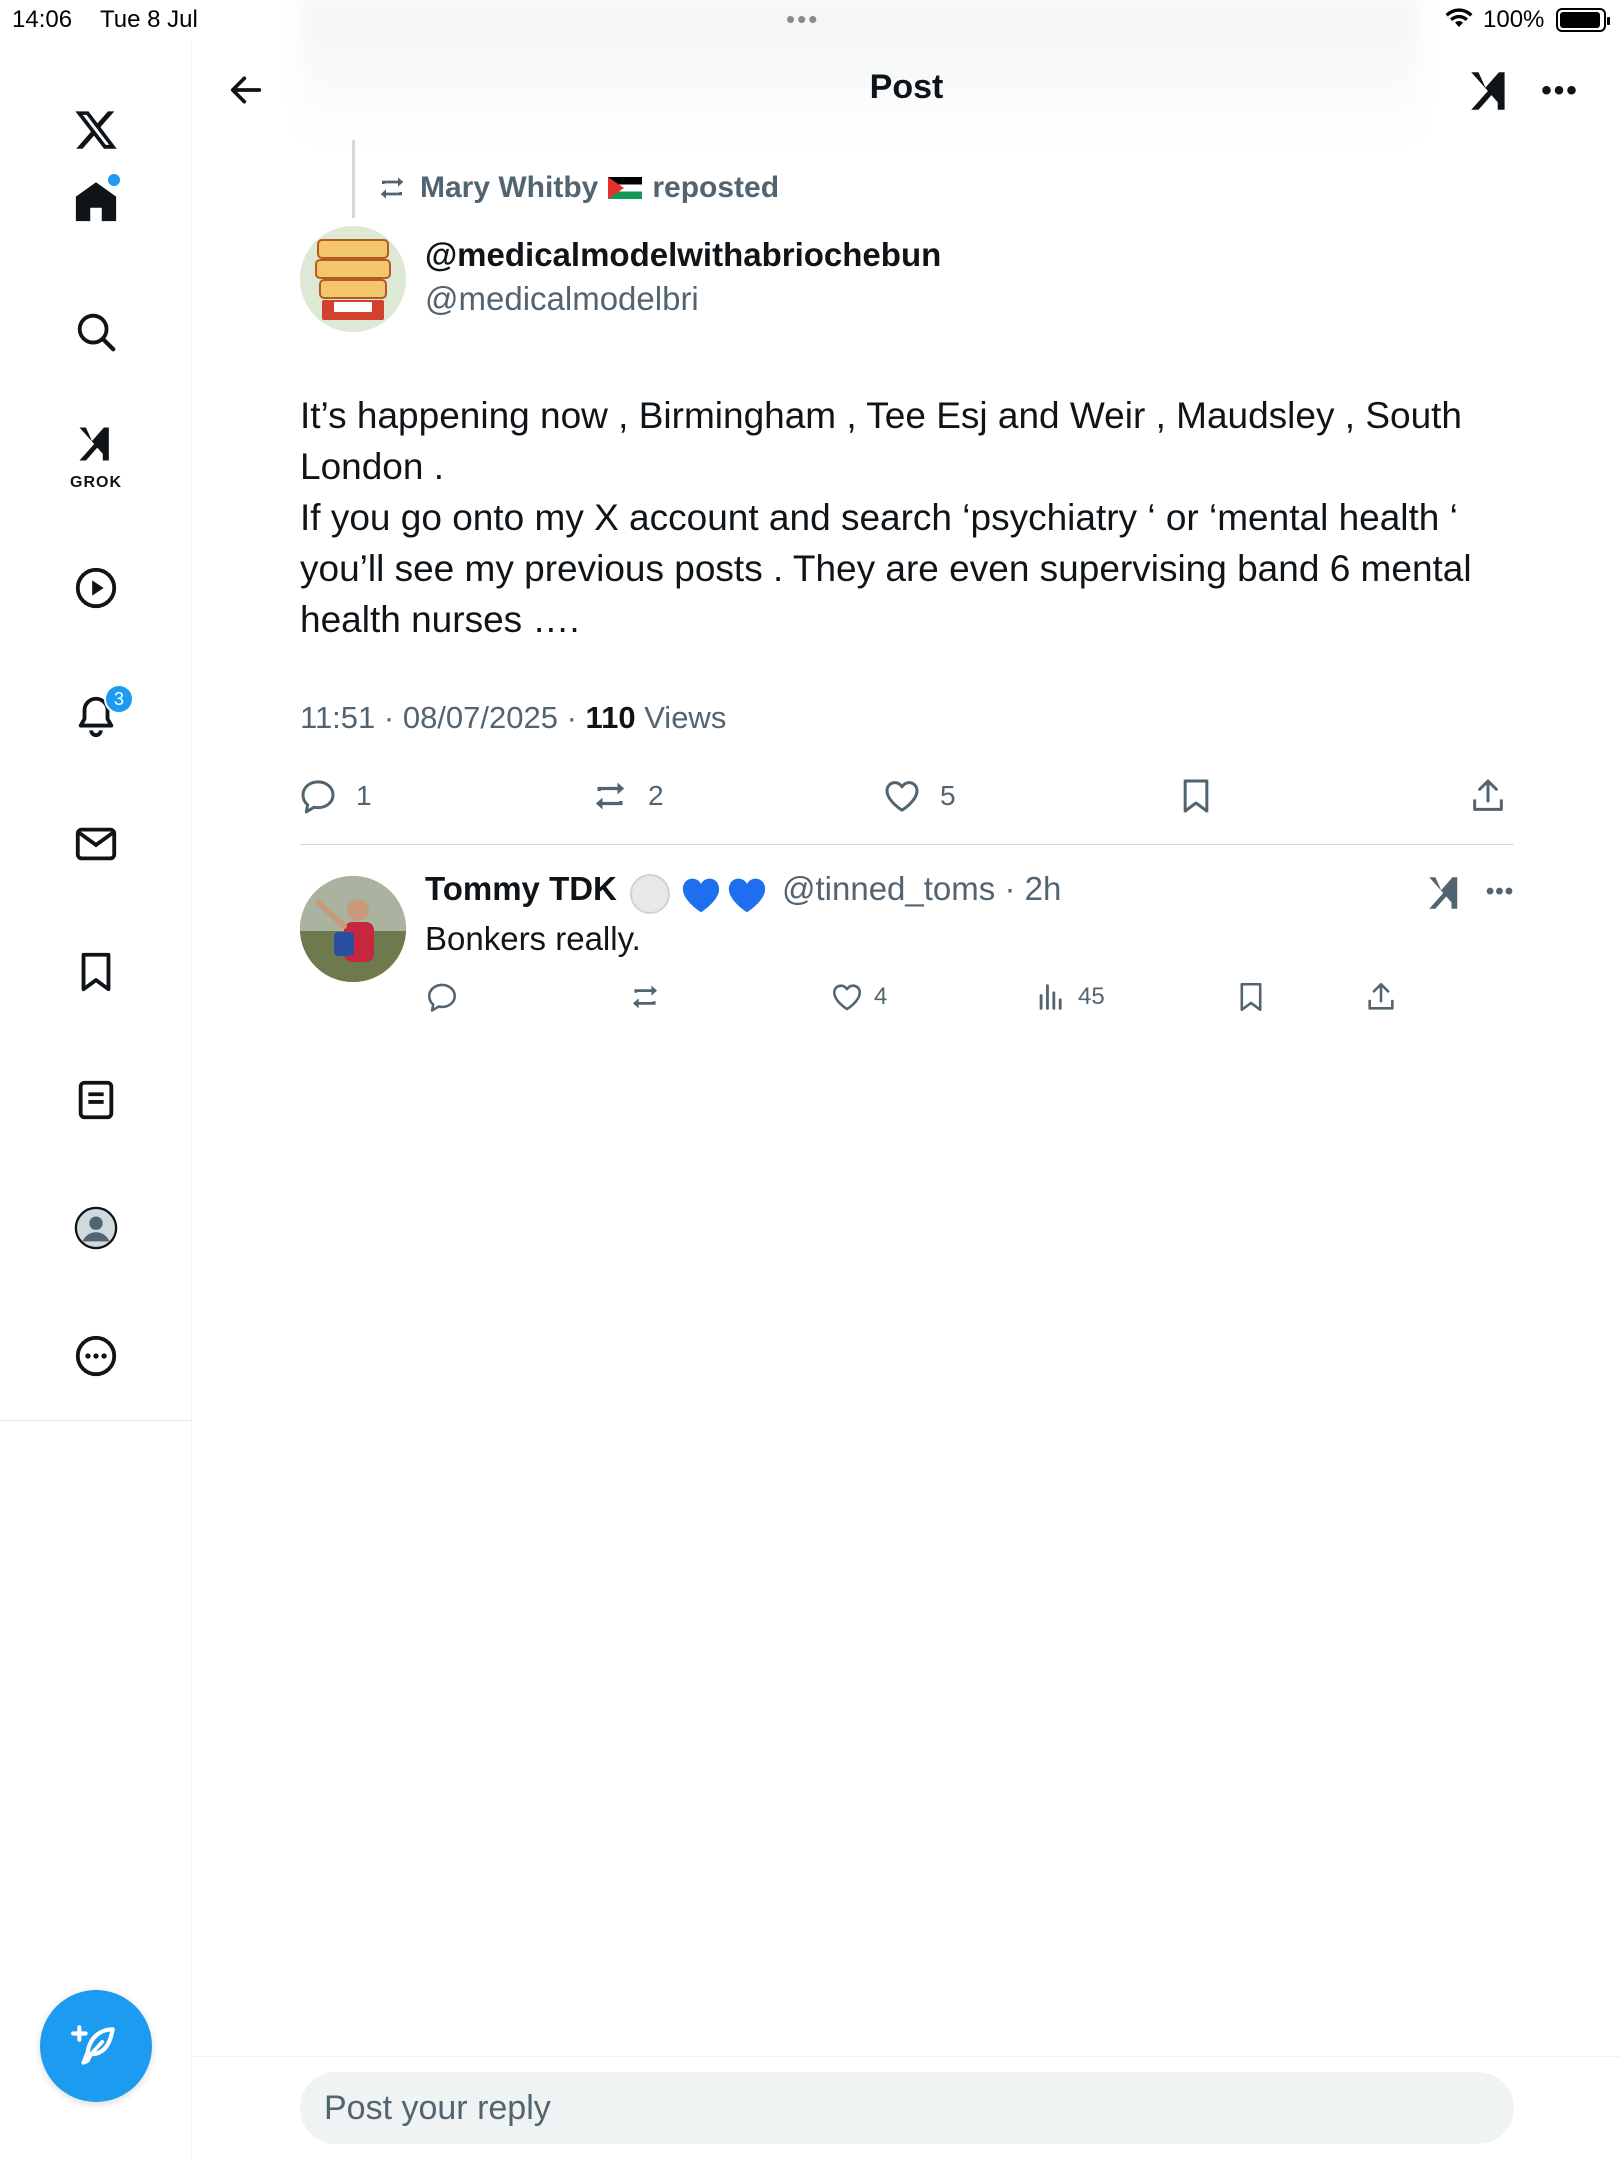 This screenshot has width=1620, height=2160. I want to click on grok-label: GROK, so click(96, 482).